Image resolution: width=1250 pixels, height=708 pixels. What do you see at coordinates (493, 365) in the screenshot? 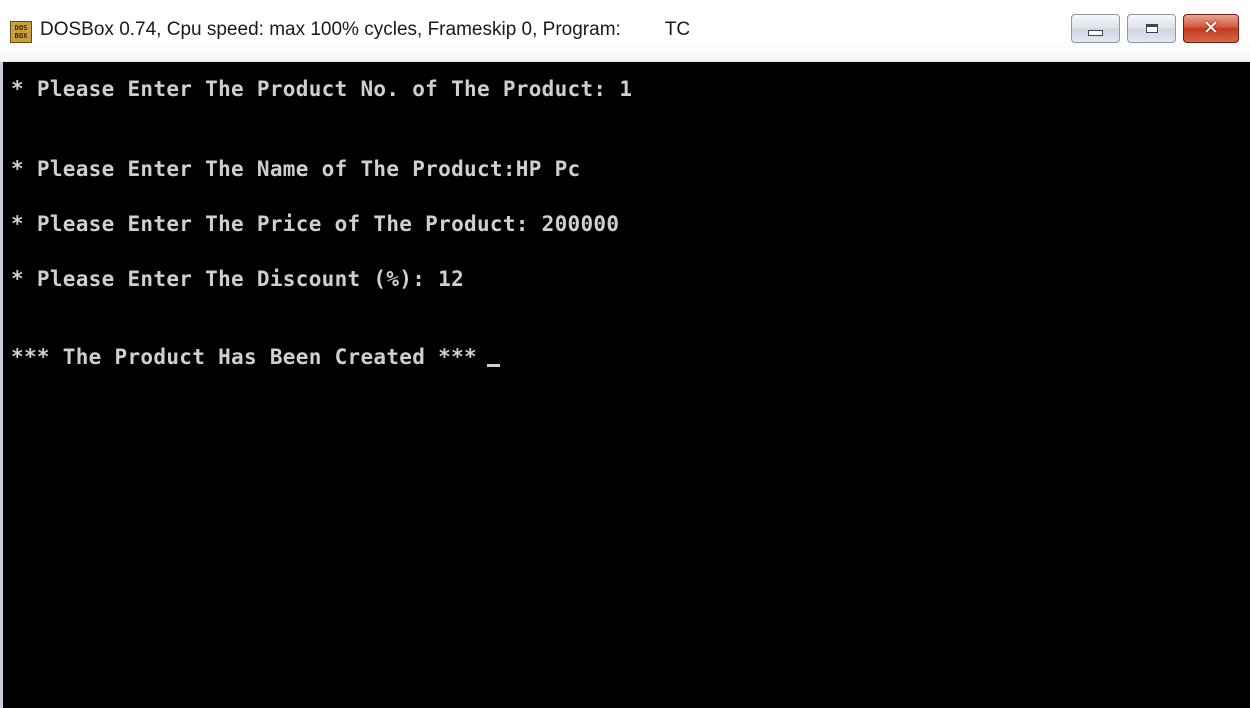
I see `text-cursor` at bounding box center [493, 365].